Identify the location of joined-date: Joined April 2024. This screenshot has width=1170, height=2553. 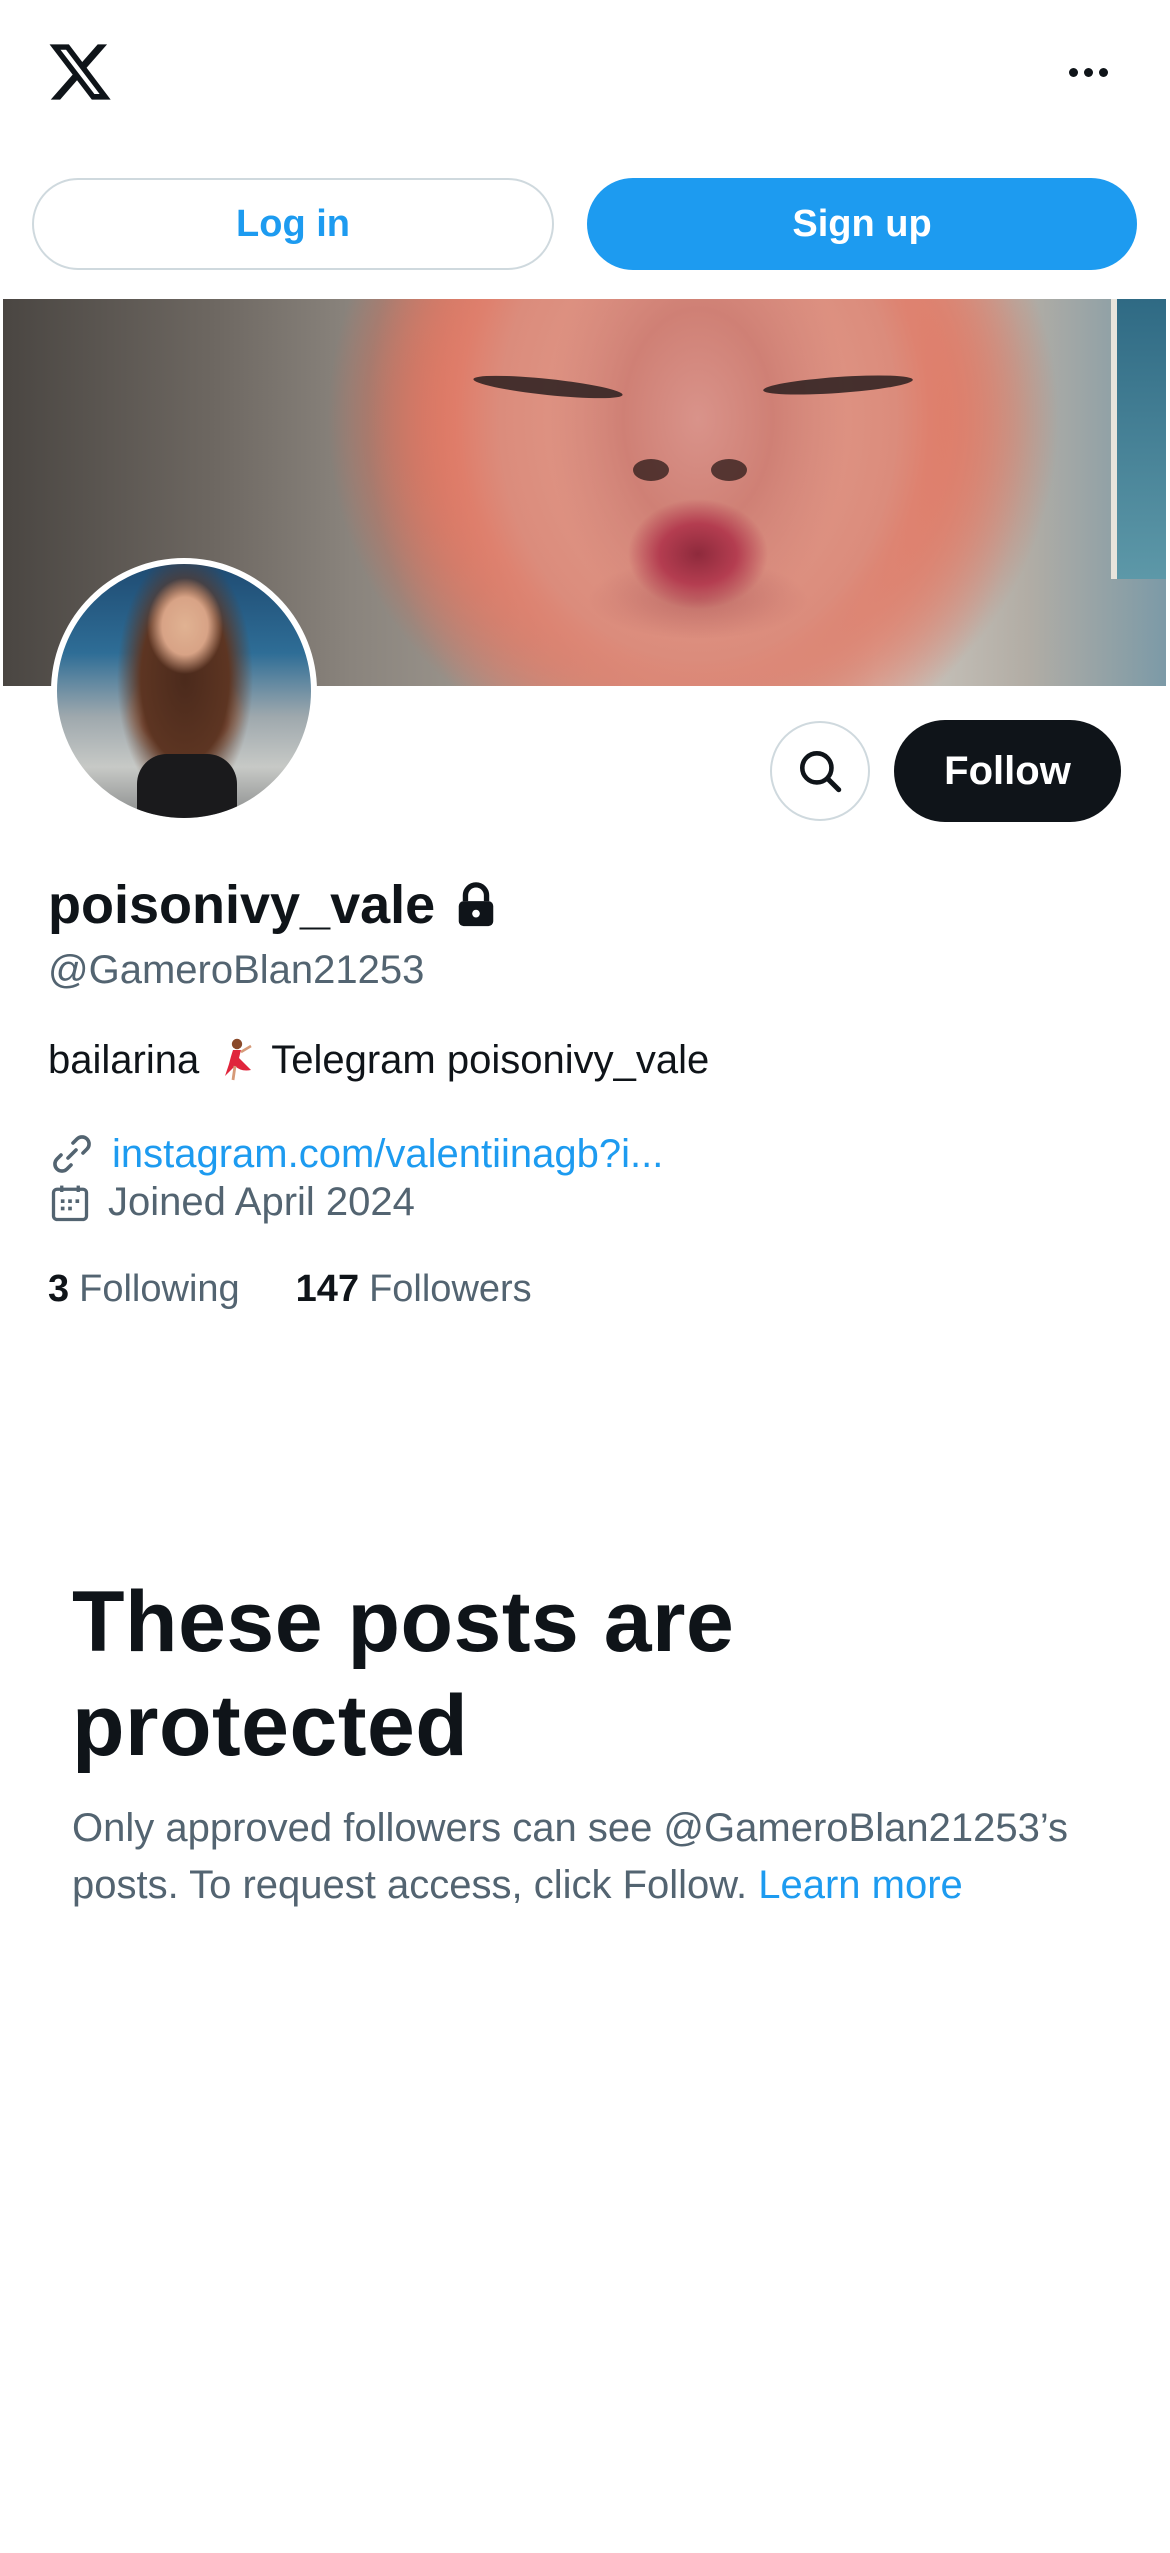
(261, 1202).